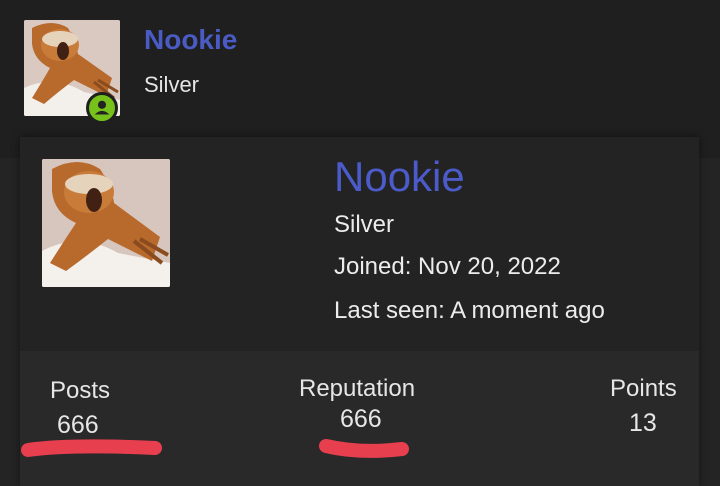 The image size is (720, 486). I want to click on profile-joined-date: Joined: Nov 20, 2022, so click(447, 266).